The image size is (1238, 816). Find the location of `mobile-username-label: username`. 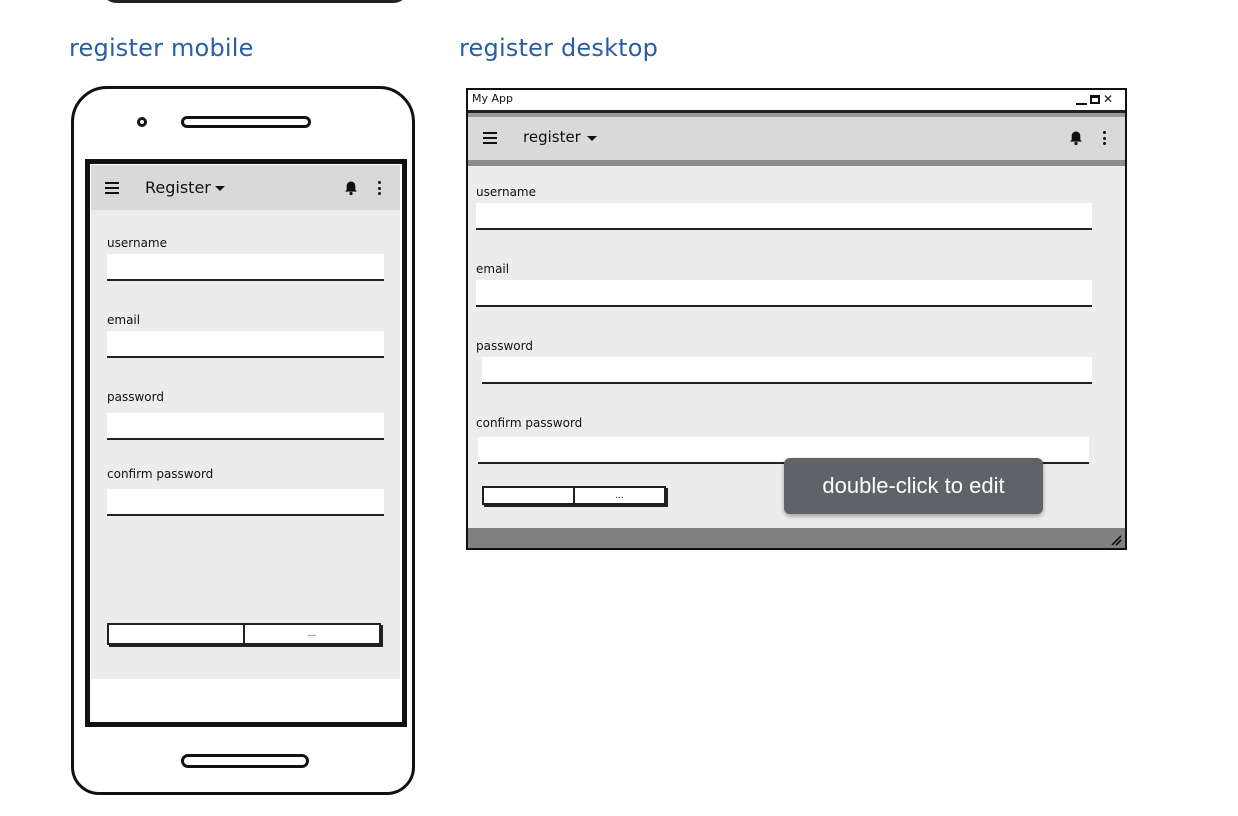

mobile-username-label: username is located at coordinates (137, 243).